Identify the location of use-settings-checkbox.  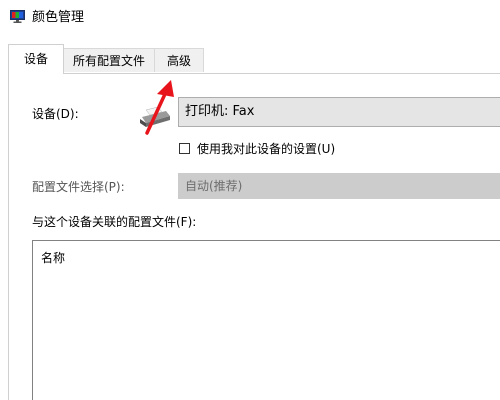
(184, 148).